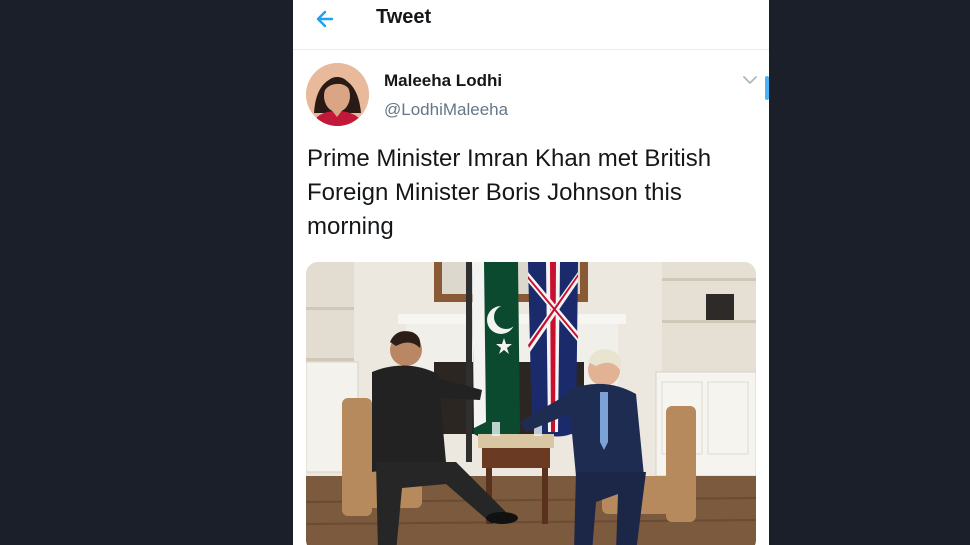  Describe the element at coordinates (404, 17) in the screenshot. I see `page-title: Tweet` at that location.